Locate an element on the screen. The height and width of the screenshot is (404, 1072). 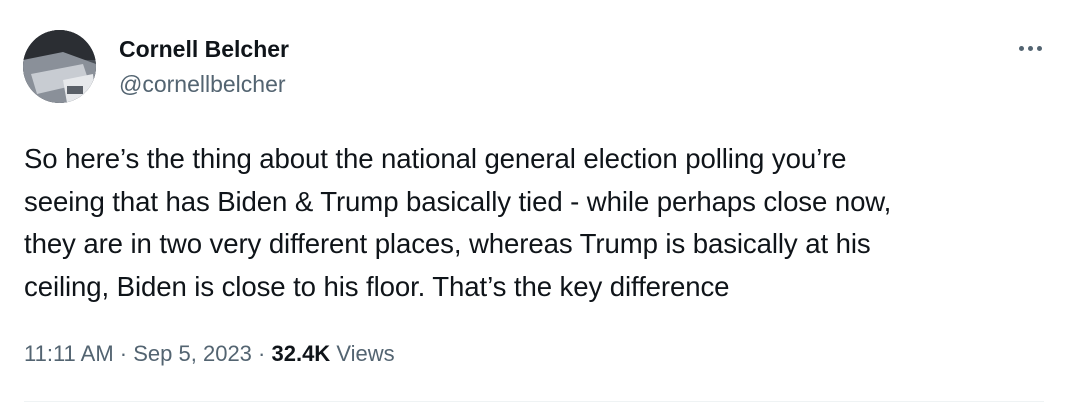
tweet-time: 11:11 AM is located at coordinates (69, 353).